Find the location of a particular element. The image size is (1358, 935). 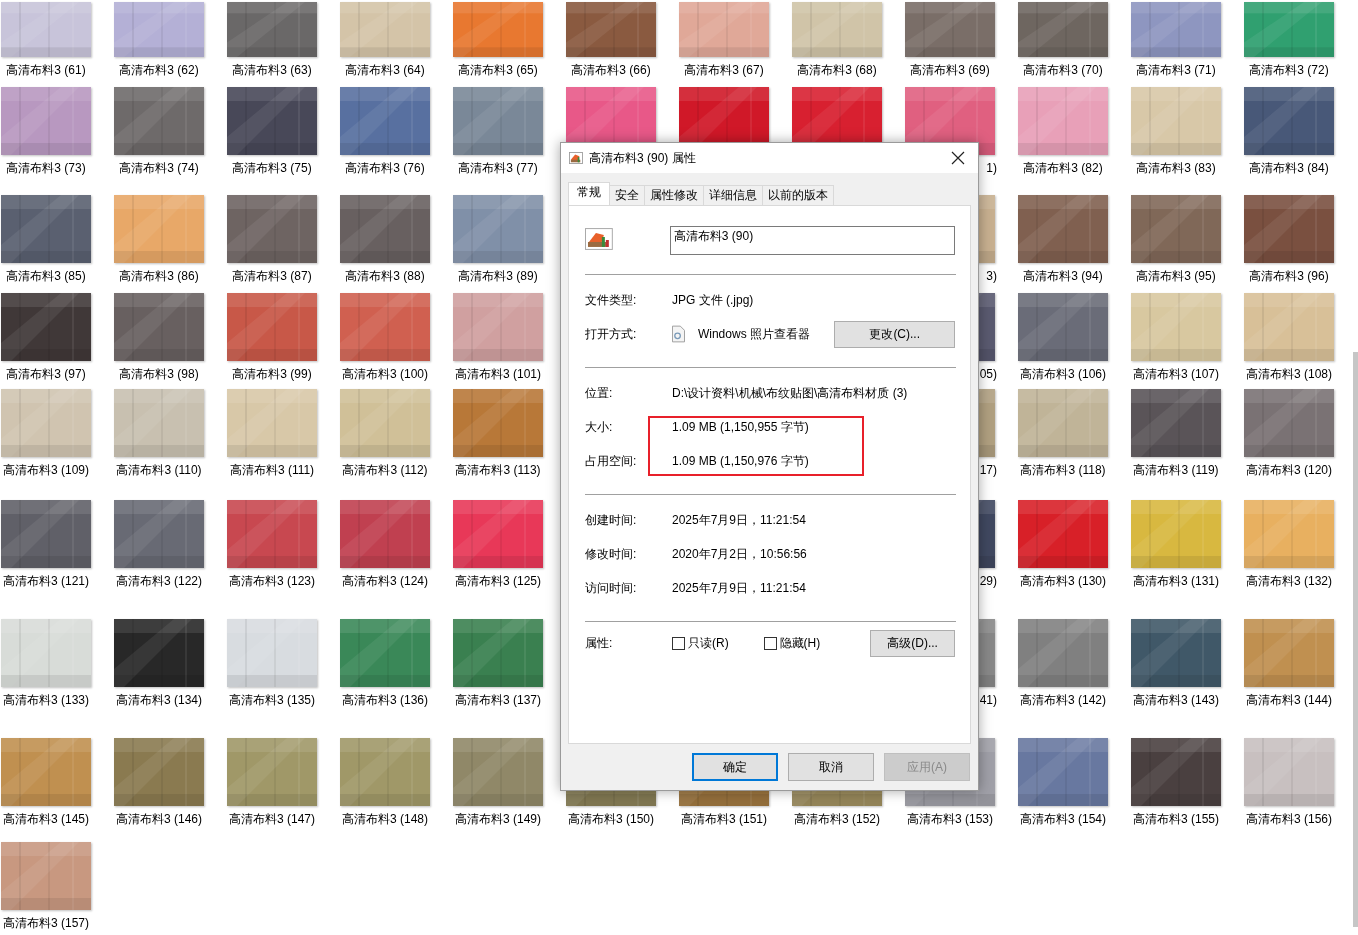

file-name: 高清布料3 (111) is located at coordinates (272, 470).